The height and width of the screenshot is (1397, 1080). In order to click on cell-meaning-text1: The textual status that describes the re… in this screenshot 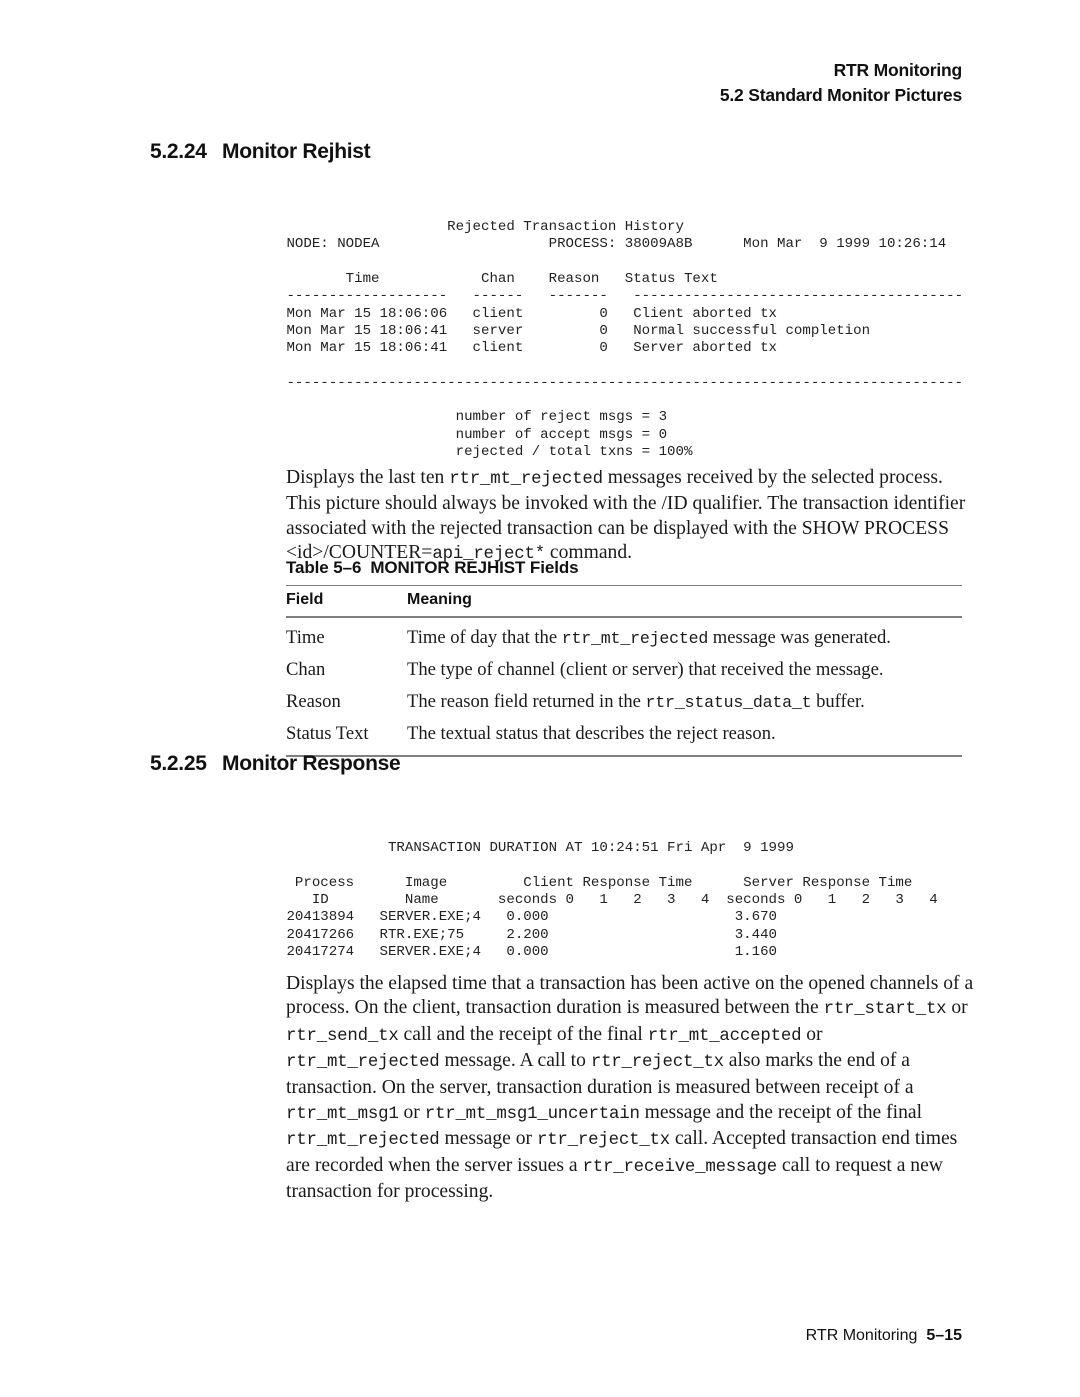, I will do `click(591, 733)`.